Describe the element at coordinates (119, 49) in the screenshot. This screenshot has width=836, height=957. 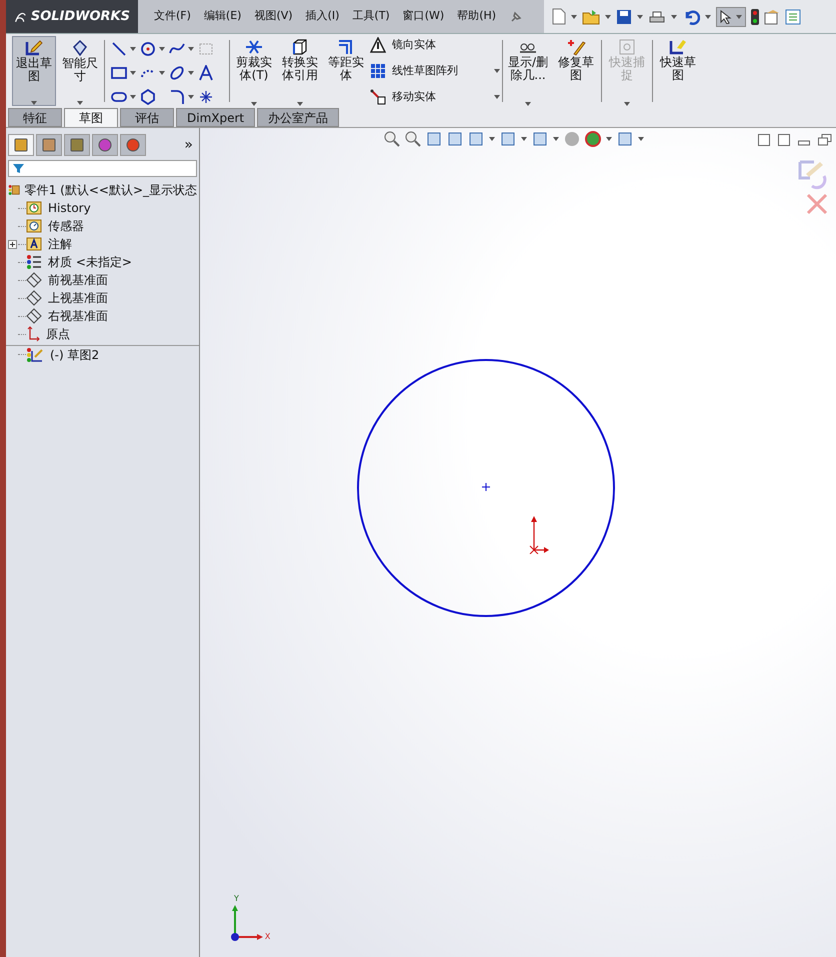
I see `line-tool-icon` at that location.